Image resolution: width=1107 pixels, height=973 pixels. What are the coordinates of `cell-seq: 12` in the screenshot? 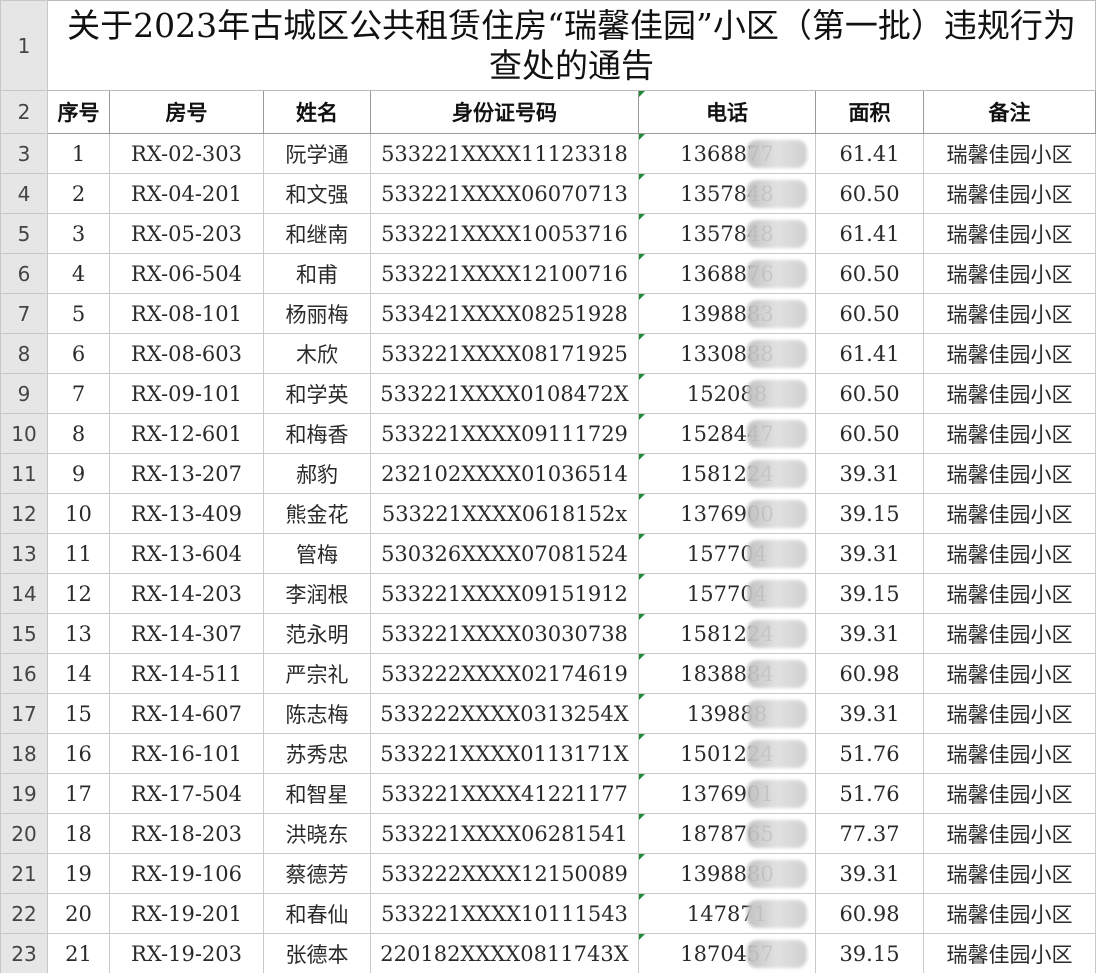 It's located at (78, 593).